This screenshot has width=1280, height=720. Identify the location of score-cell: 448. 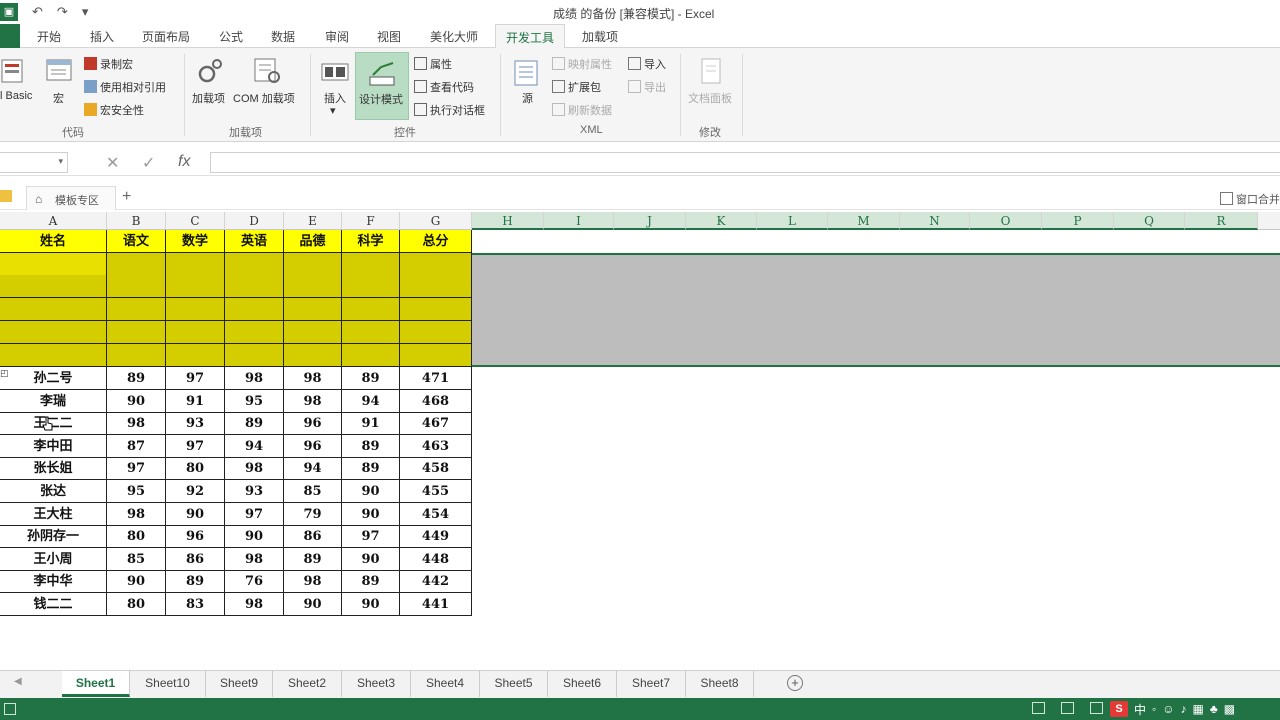
(436, 559).